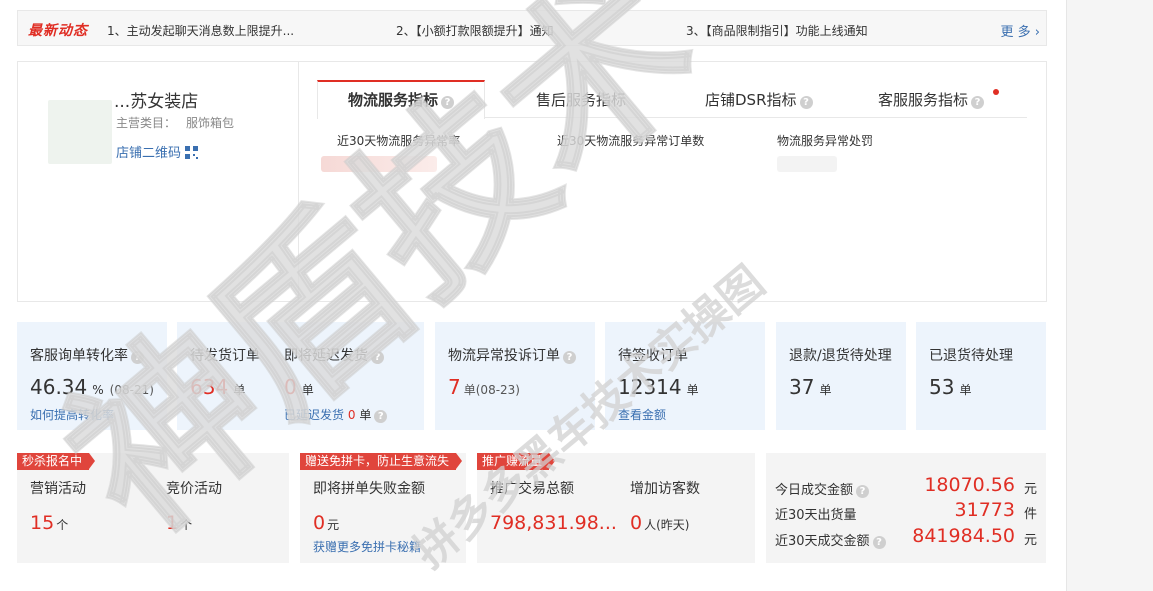 The width and height of the screenshot is (1153, 591). Describe the element at coordinates (950, 387) in the screenshot. I see `returned-value: 53 单` at that location.